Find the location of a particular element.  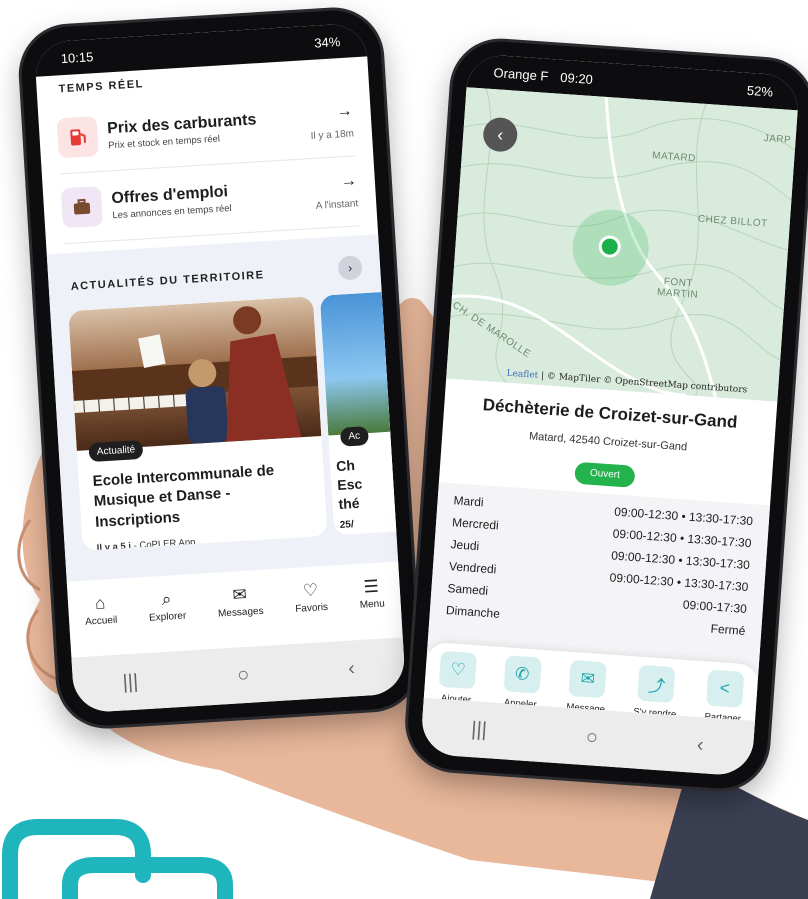

phone-icon: ✆ is located at coordinates (522, 674).